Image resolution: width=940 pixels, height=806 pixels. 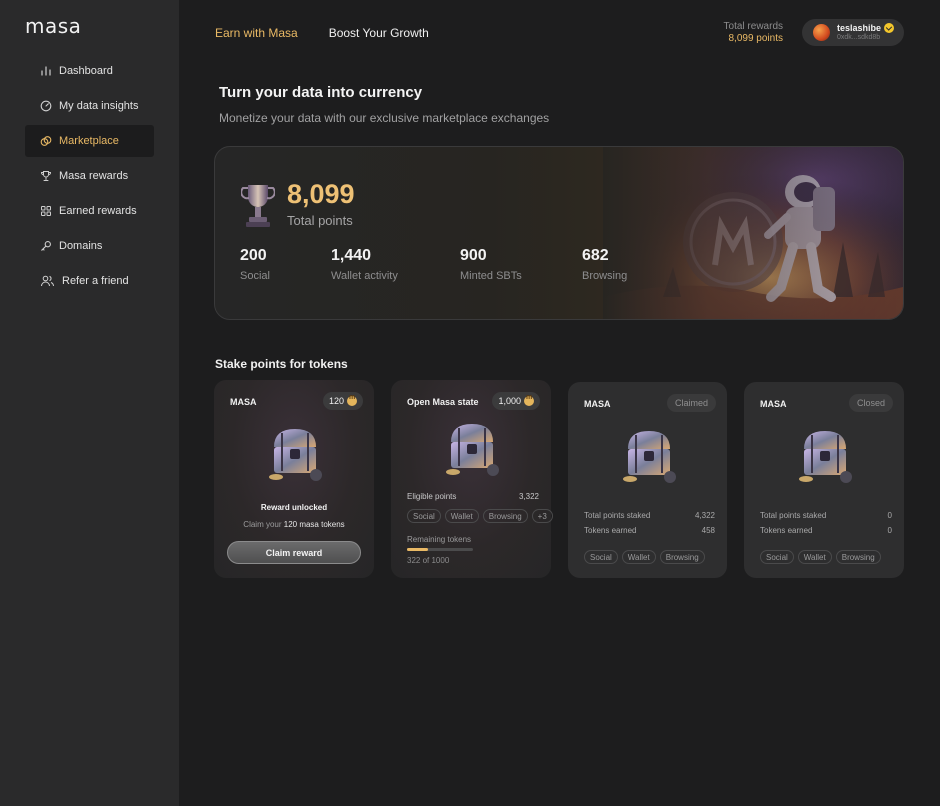 What do you see at coordinates (253, 255) in the screenshot?
I see `stat-value: 200` at bounding box center [253, 255].